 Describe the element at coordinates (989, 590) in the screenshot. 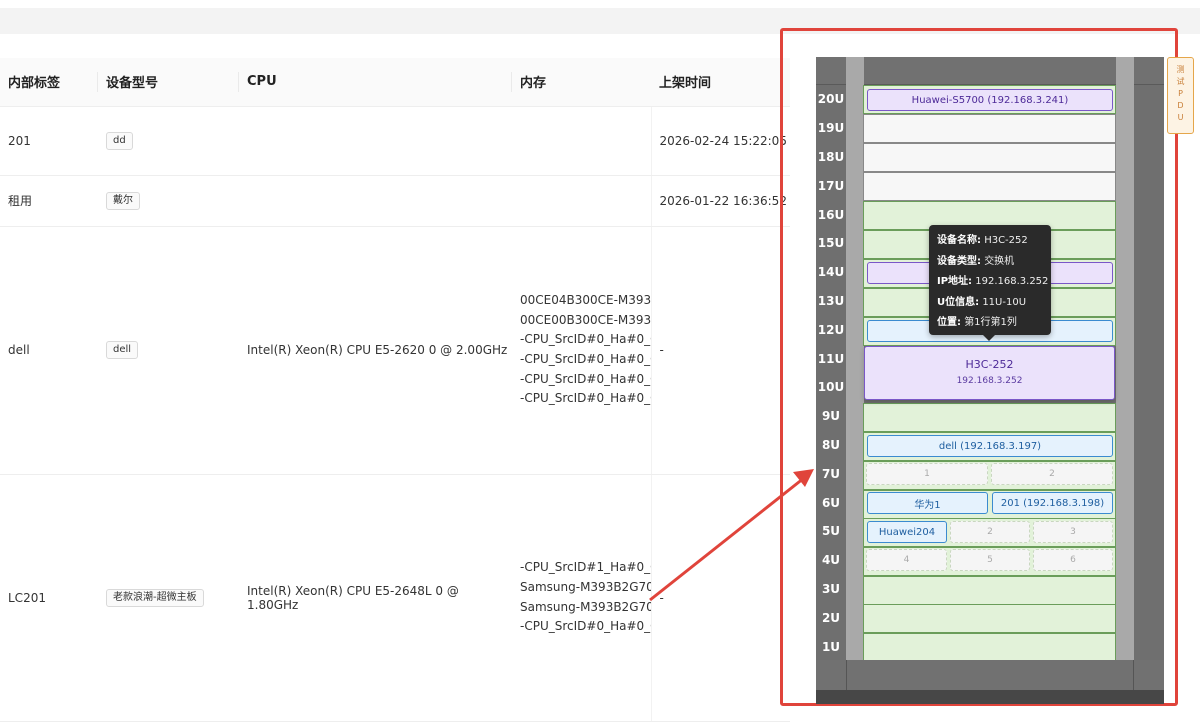

I see `rack-slot-3u` at that location.